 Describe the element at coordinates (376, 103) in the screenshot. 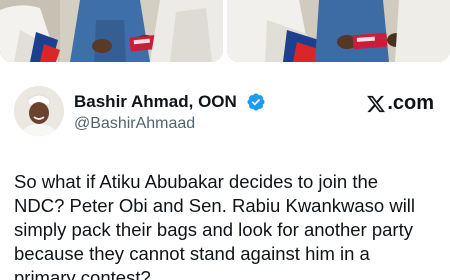

I see `x-logo-icon` at that location.